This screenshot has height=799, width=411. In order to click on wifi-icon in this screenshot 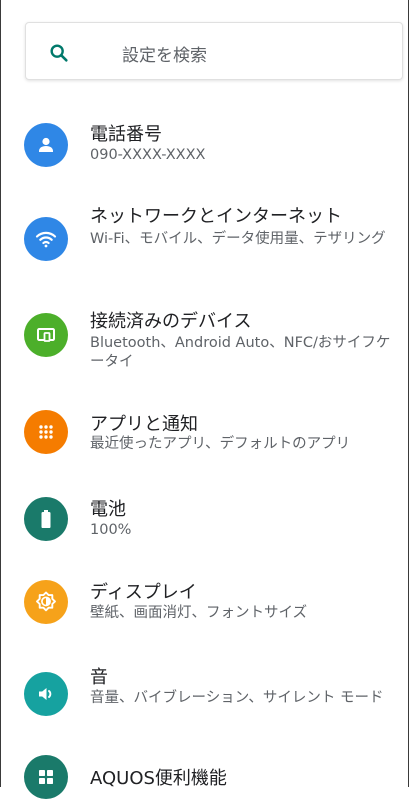, I will do `click(46, 239)`.